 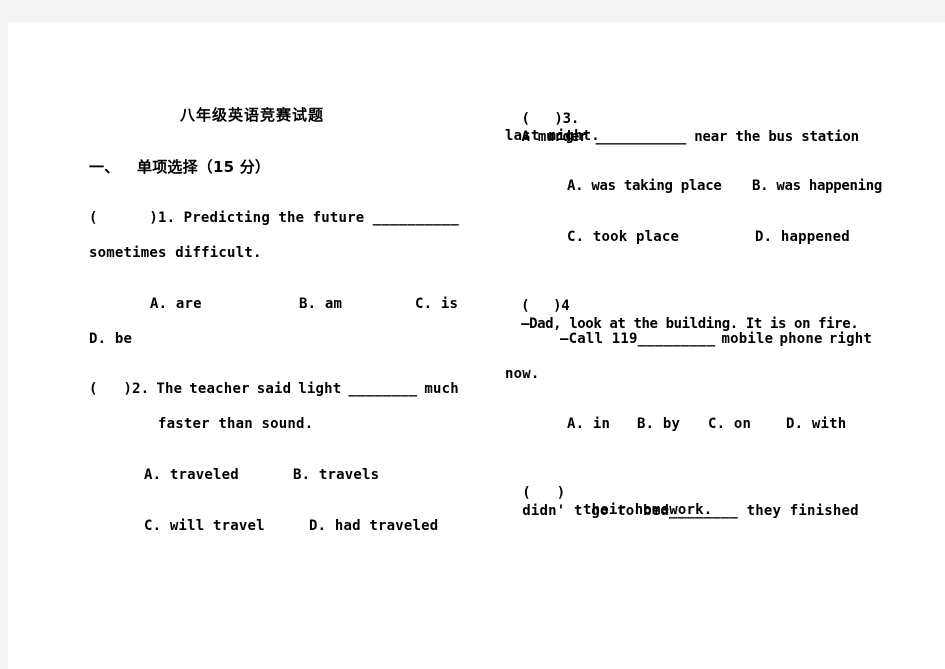 I want to click on question-3-line-2: last night., so click(x=552, y=136).